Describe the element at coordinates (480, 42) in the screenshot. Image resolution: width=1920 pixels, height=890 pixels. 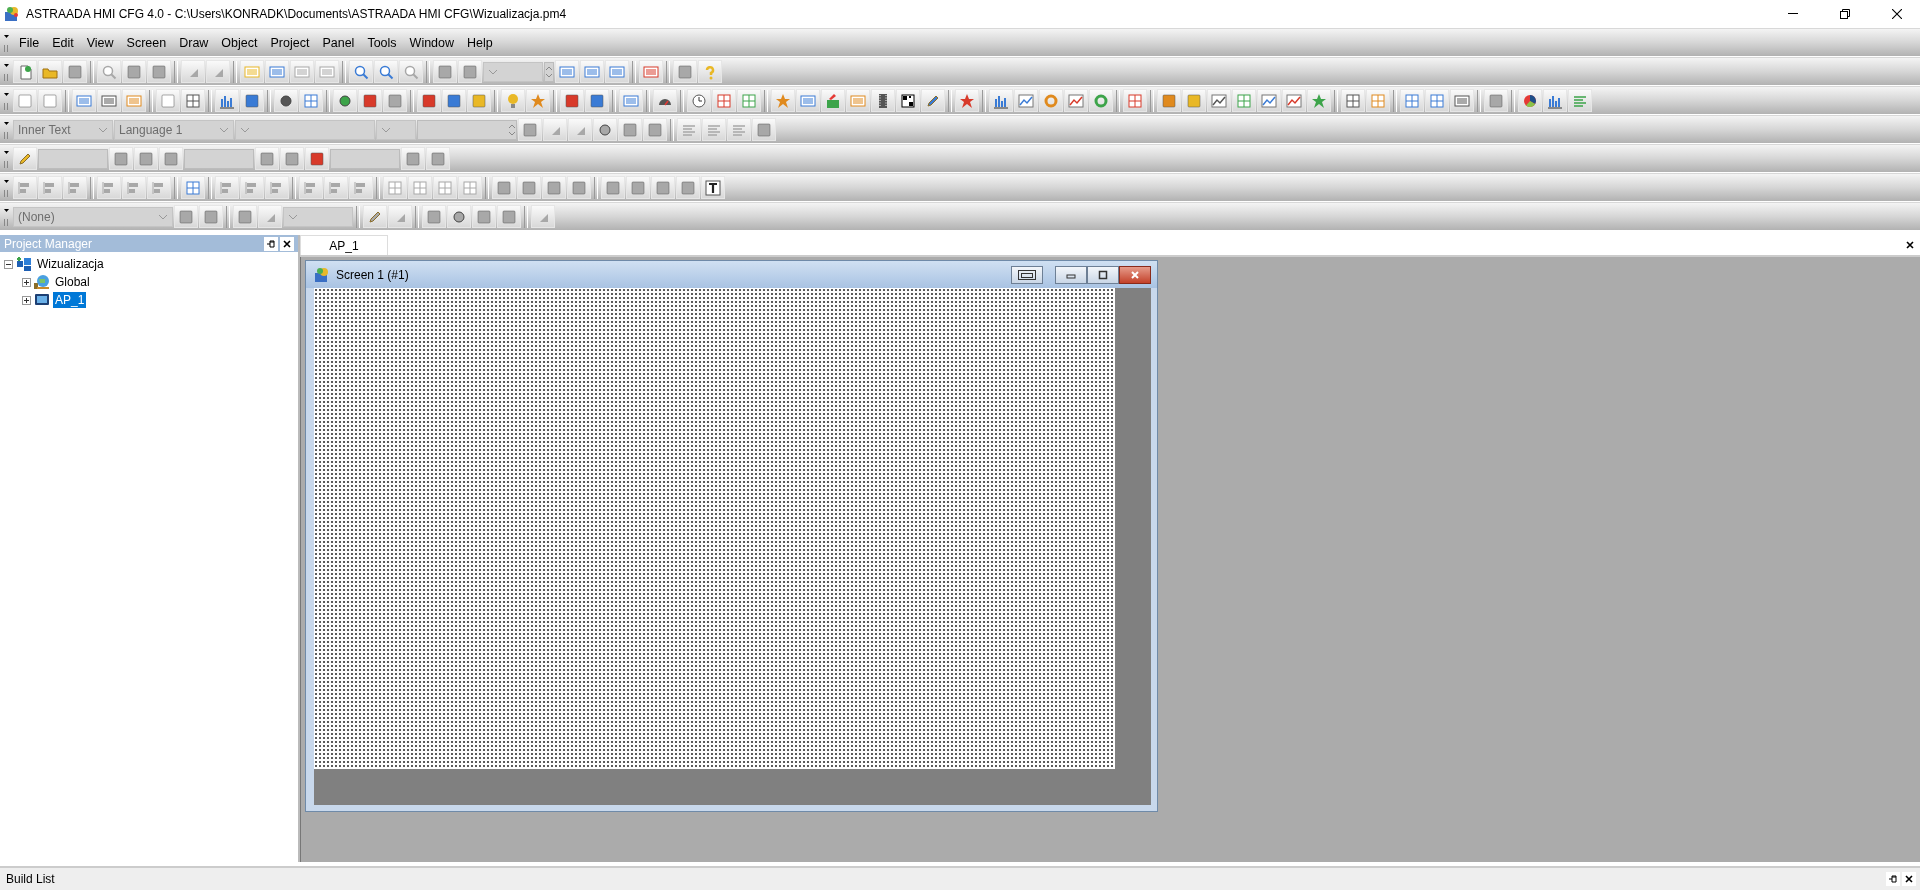
I see `menu-item: Help` at that location.